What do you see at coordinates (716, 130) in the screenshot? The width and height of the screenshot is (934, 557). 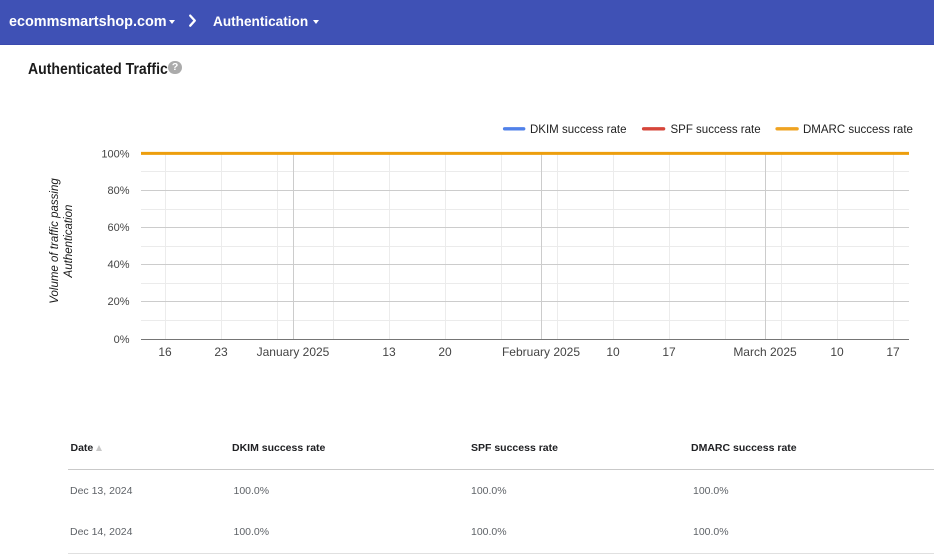 I see `svg-text: SPF success rate` at bounding box center [716, 130].